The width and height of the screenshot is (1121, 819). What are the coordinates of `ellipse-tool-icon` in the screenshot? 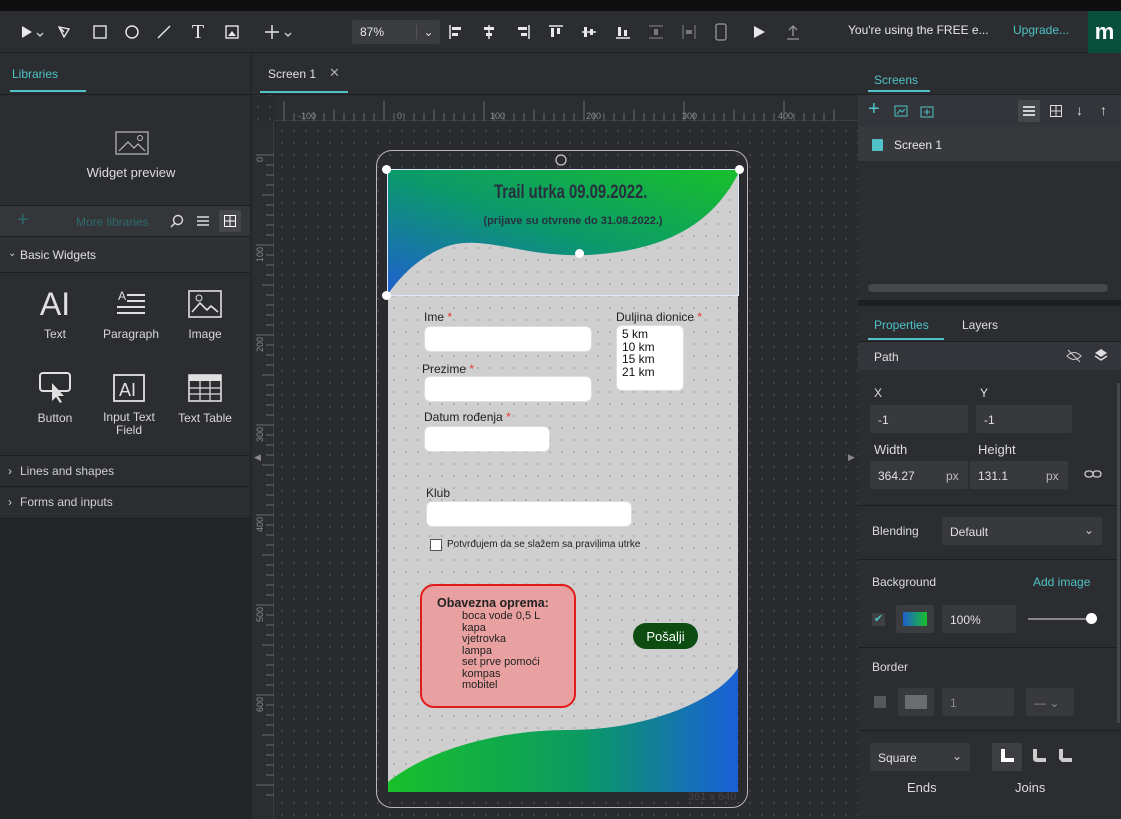 It's located at (132, 32).